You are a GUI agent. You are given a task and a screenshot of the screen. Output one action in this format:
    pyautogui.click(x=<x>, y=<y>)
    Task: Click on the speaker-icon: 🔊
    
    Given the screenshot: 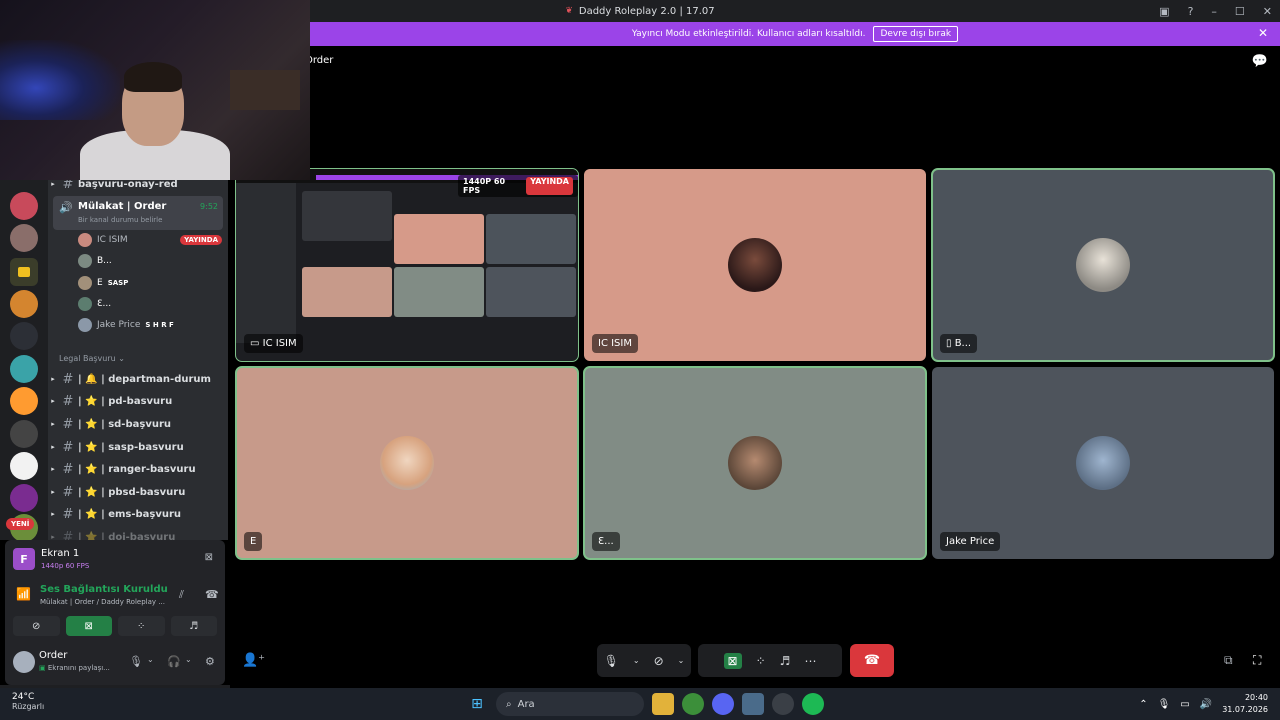 What is the action you would take?
    pyautogui.click(x=66, y=207)
    